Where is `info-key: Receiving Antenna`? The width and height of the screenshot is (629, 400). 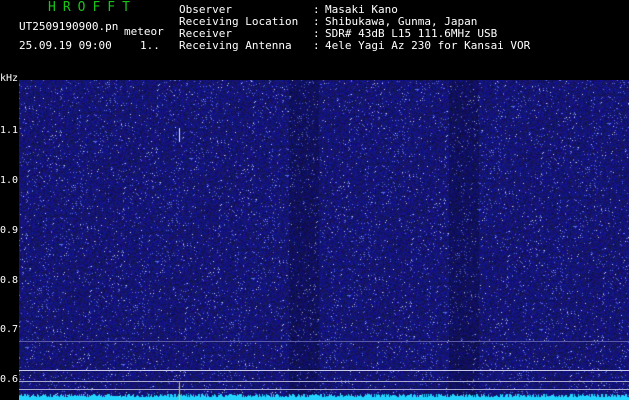
info-key: Receiving Antenna is located at coordinates (235, 45).